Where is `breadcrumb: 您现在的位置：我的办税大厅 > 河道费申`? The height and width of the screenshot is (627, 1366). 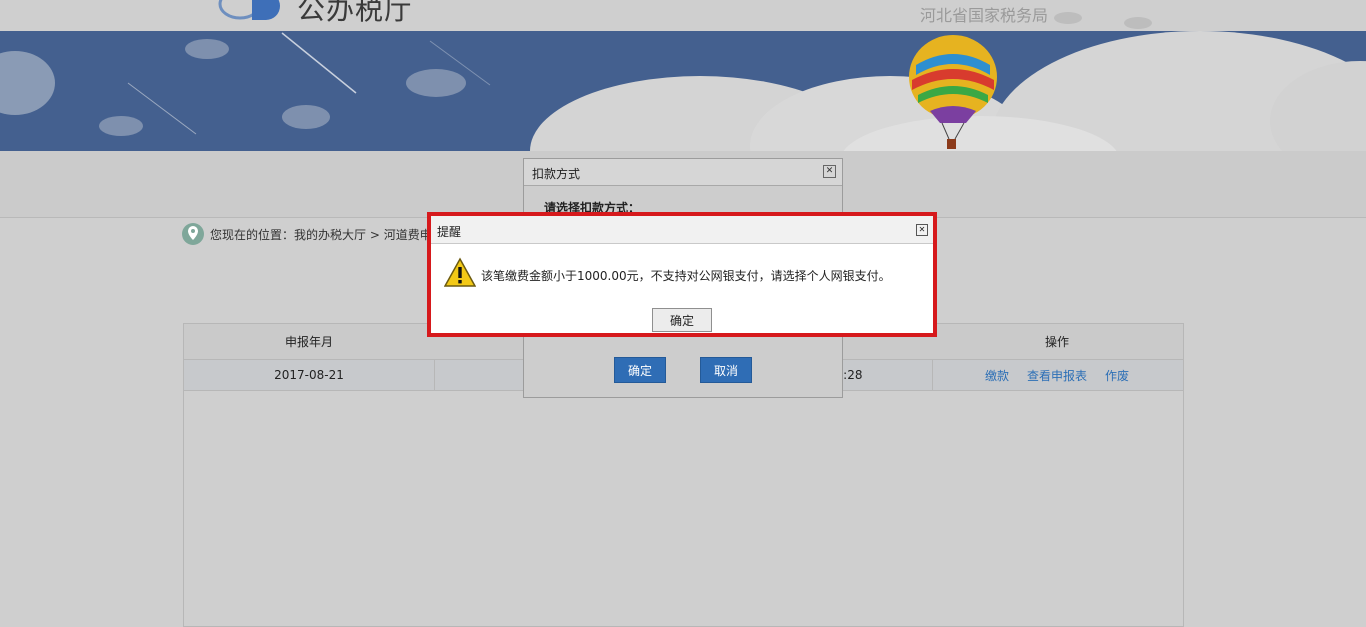 breadcrumb: 您现在的位置：我的办税大厅 > 河道费申 is located at coordinates (307, 234).